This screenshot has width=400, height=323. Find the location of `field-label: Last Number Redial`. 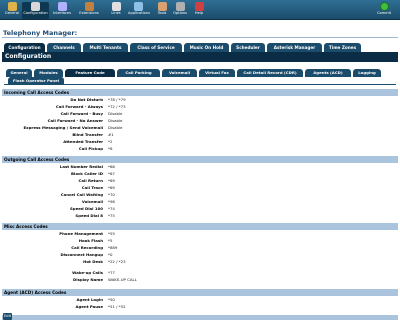

field-label: Last Number Redial is located at coordinates (81, 166).